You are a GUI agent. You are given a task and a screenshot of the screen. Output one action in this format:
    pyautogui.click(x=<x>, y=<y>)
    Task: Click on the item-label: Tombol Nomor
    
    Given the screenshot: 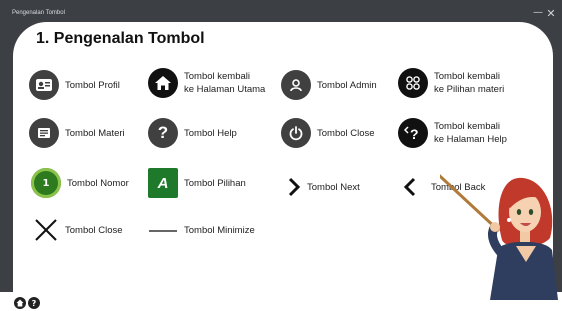 What is the action you would take?
    pyautogui.click(x=98, y=183)
    